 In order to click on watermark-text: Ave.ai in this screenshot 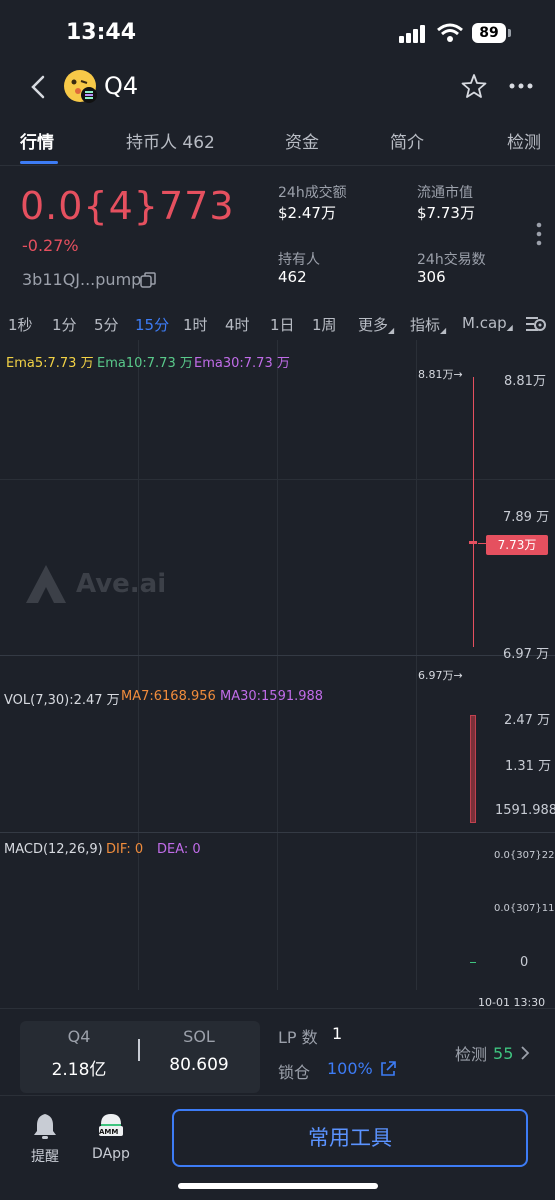, I will do `click(121, 584)`.